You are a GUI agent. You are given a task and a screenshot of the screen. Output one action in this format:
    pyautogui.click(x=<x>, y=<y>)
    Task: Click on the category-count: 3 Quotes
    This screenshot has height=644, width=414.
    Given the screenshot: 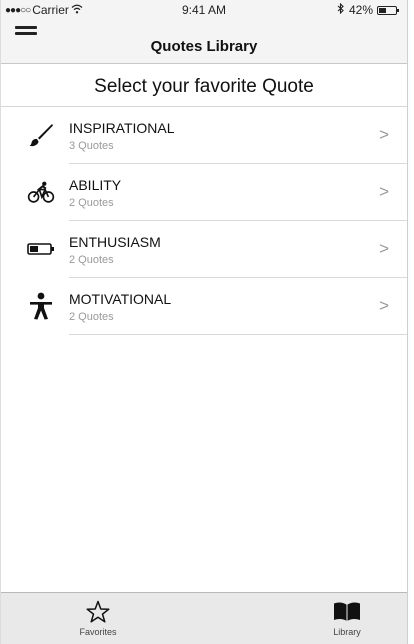 What is the action you would take?
    pyautogui.click(x=91, y=146)
    